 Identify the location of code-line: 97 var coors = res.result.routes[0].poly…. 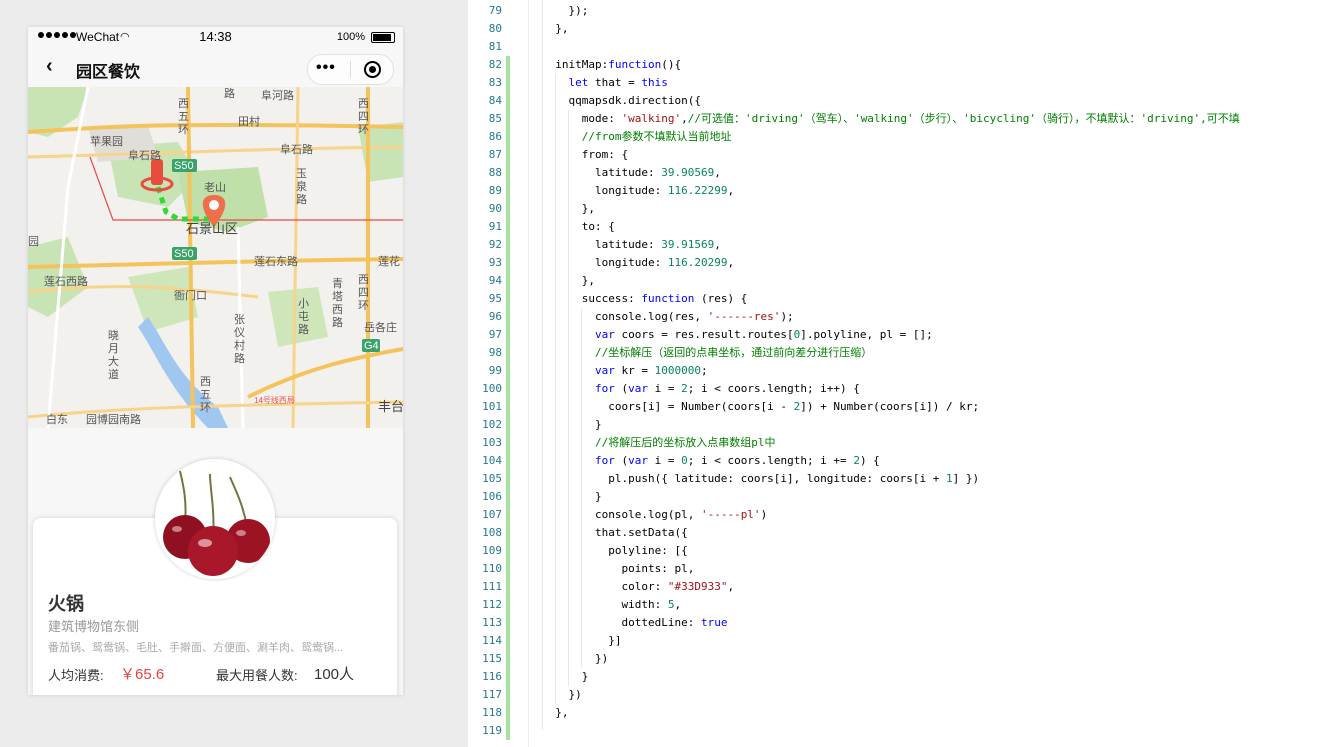
(899, 335).